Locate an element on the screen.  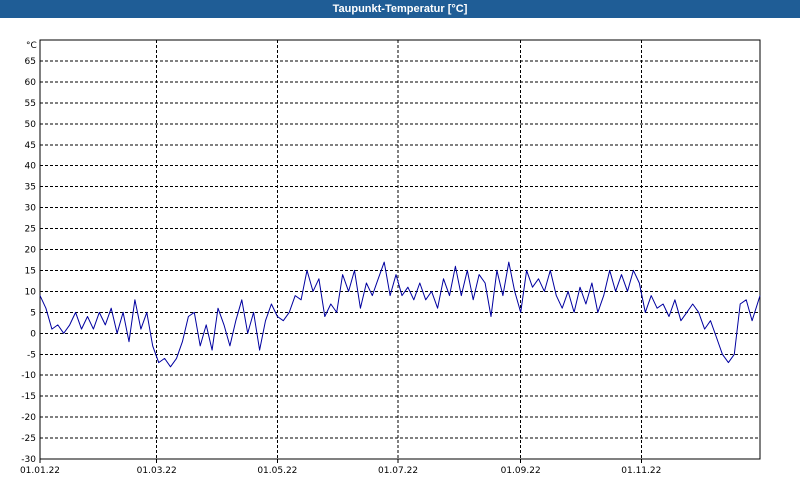
y-tick-label: 5 is located at coordinates (33, 313).